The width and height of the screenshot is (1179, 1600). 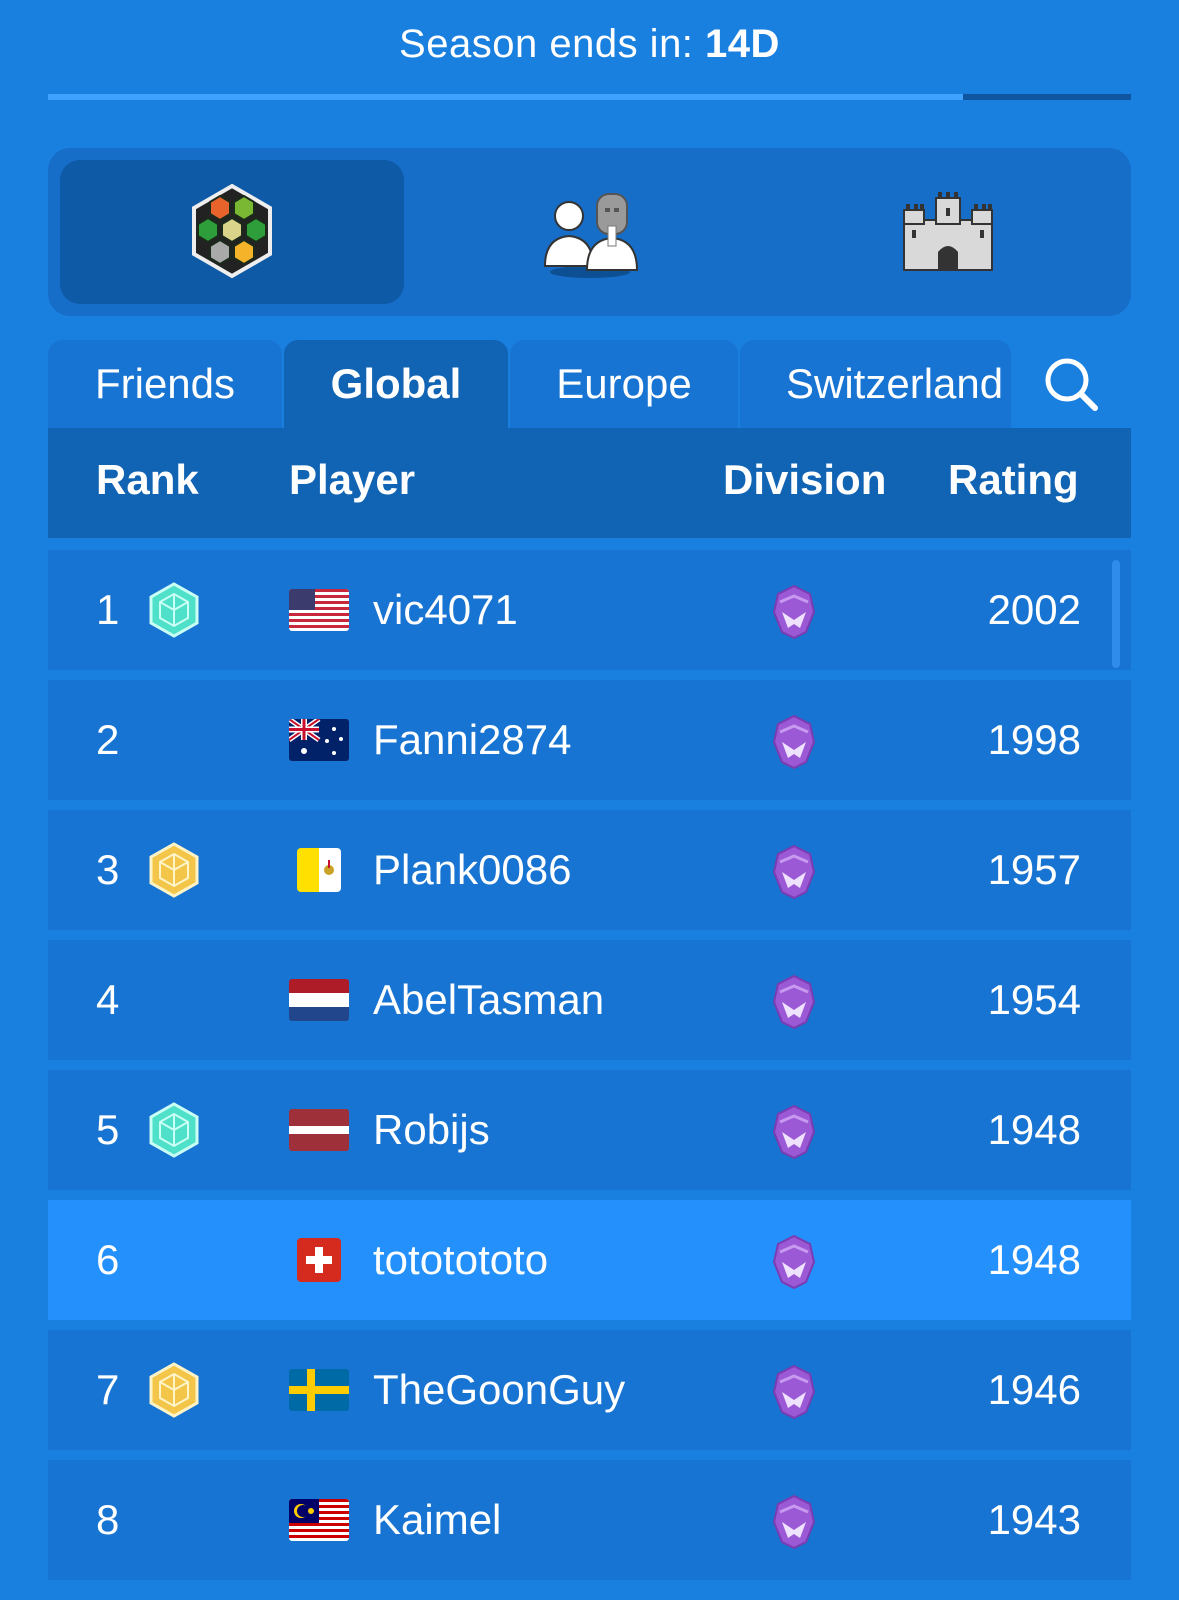 What do you see at coordinates (506, 97) in the screenshot?
I see `season-progress-fill` at bounding box center [506, 97].